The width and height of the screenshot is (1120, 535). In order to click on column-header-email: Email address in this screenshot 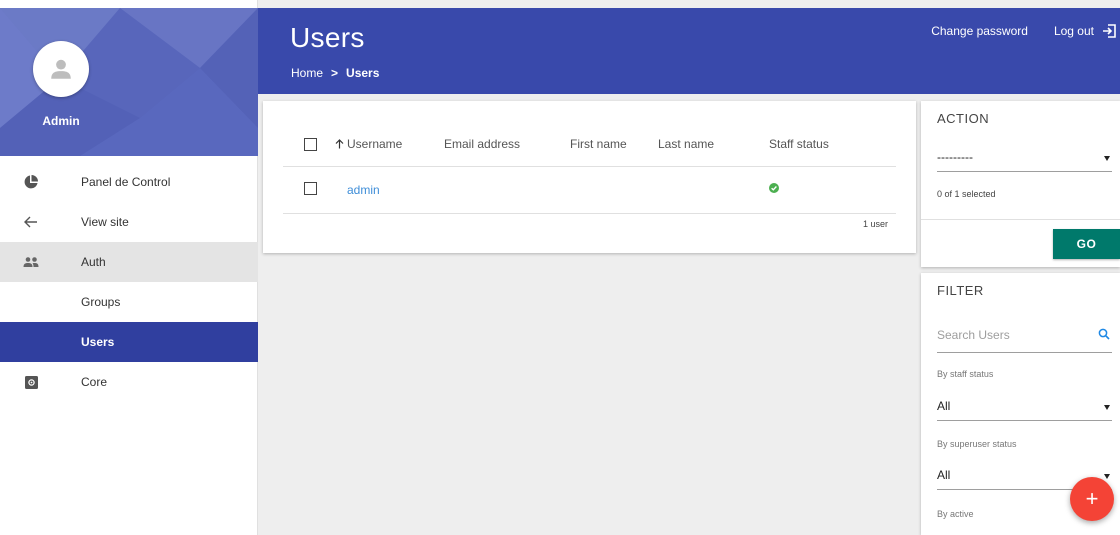, I will do `click(482, 144)`.